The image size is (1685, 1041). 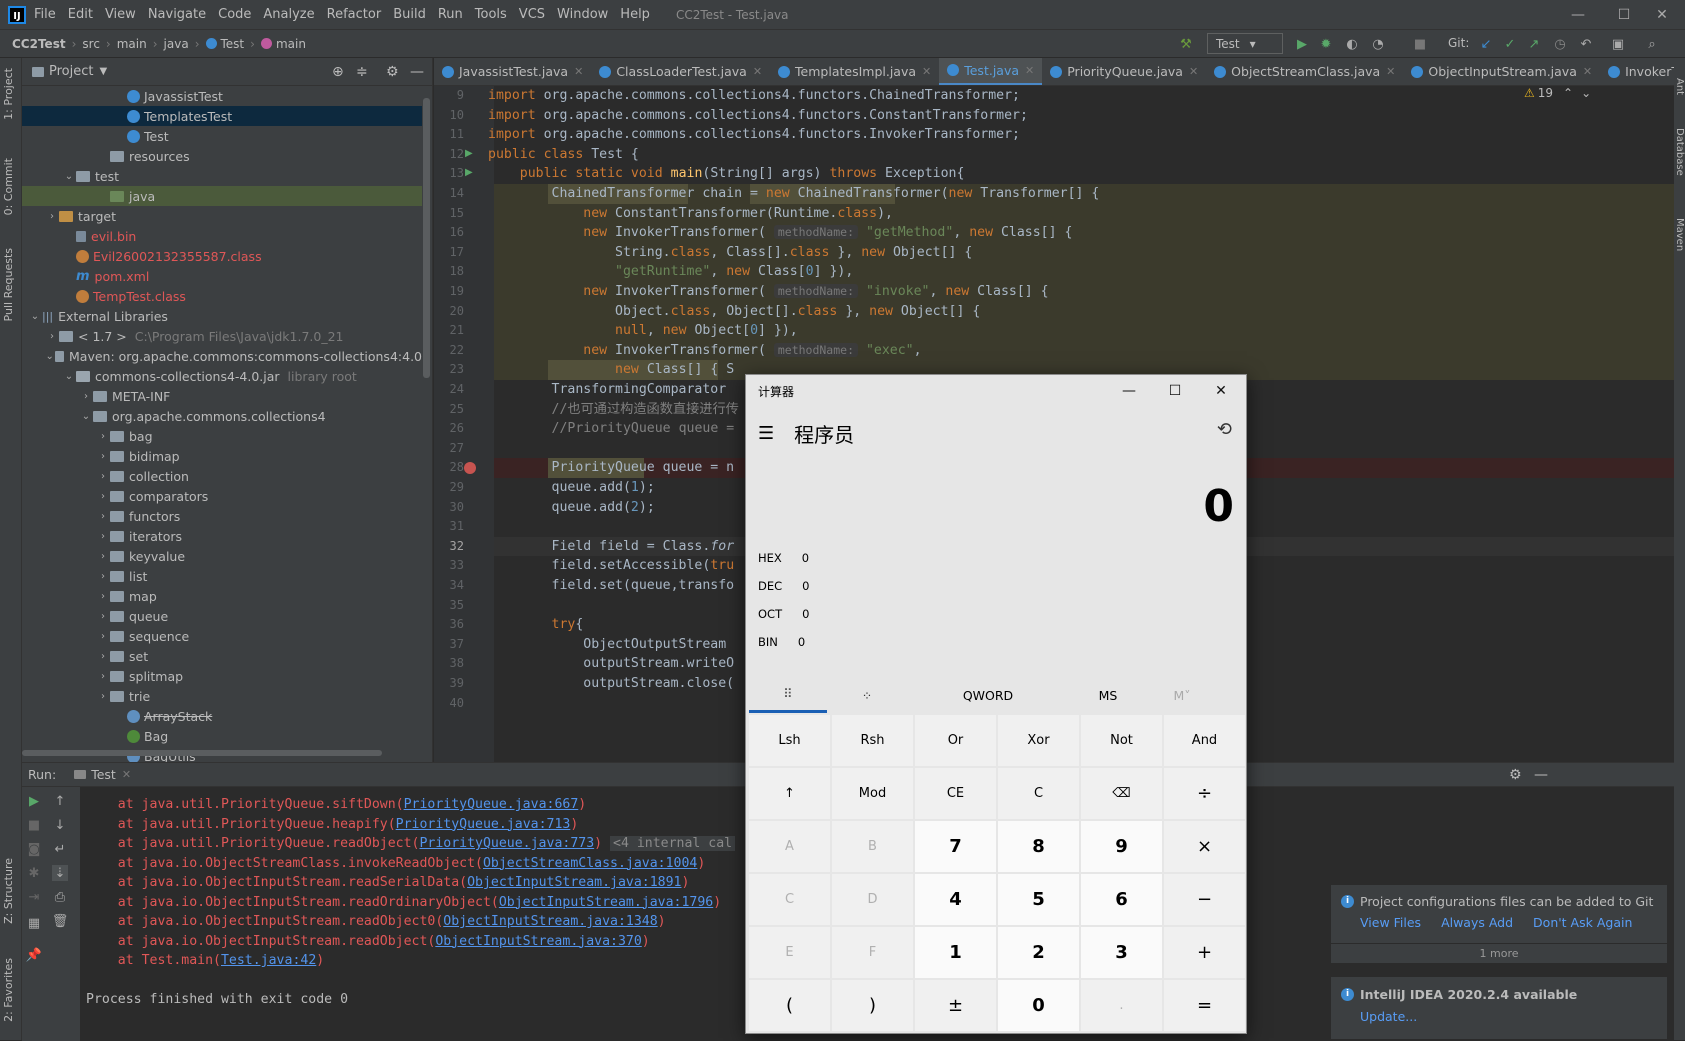 What do you see at coordinates (222, 456) in the screenshot?
I see `tree-item: › bidimap` at bounding box center [222, 456].